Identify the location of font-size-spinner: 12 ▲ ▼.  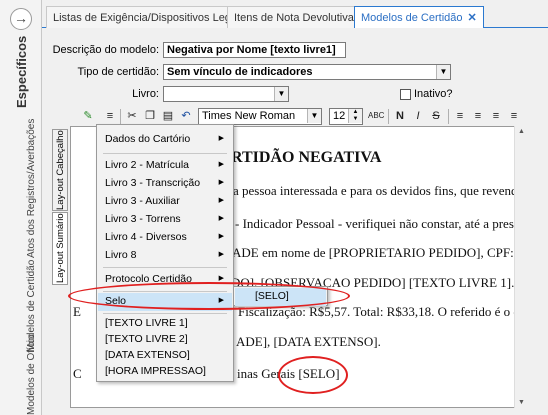
(346, 116).